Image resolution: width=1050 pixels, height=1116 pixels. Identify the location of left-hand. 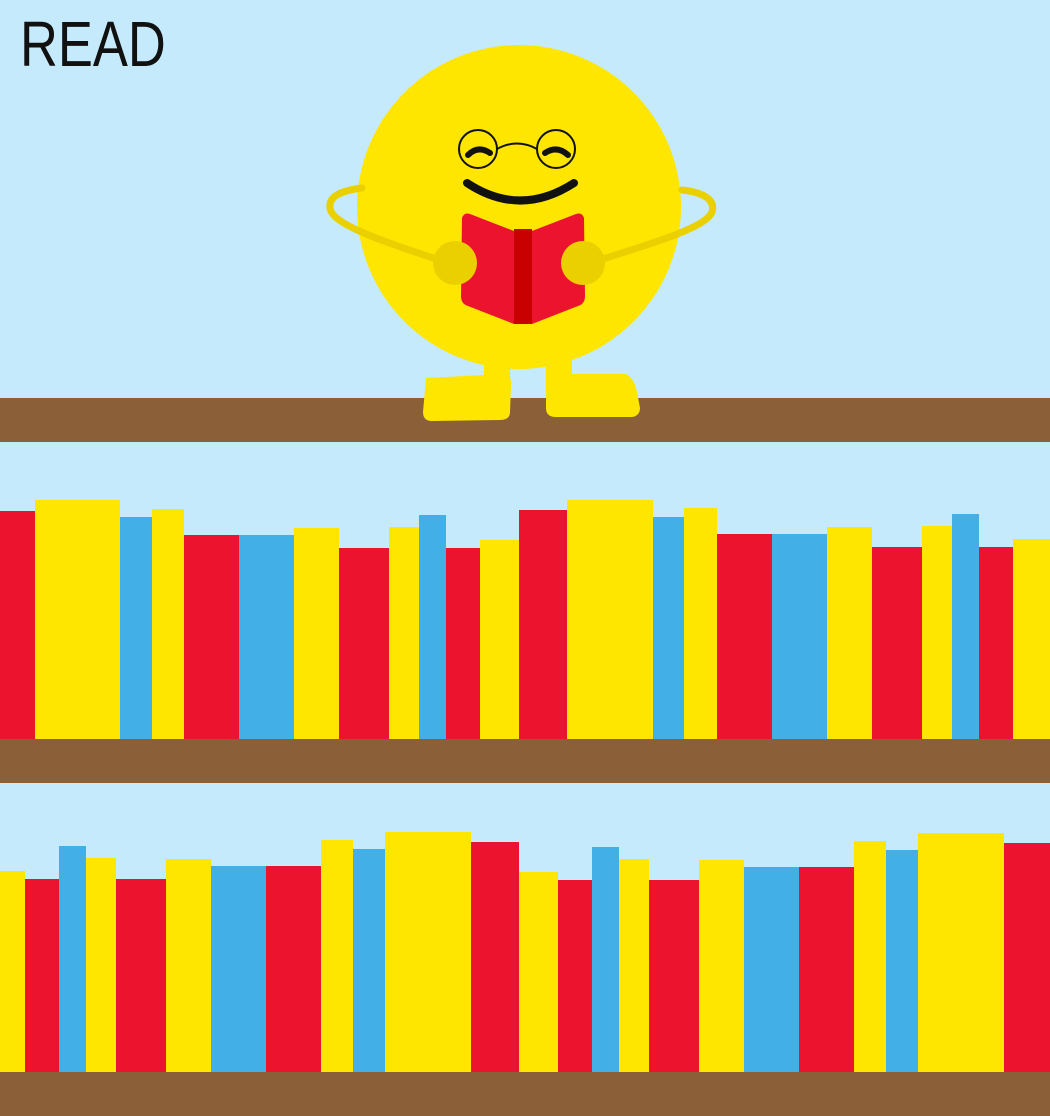
(455, 263).